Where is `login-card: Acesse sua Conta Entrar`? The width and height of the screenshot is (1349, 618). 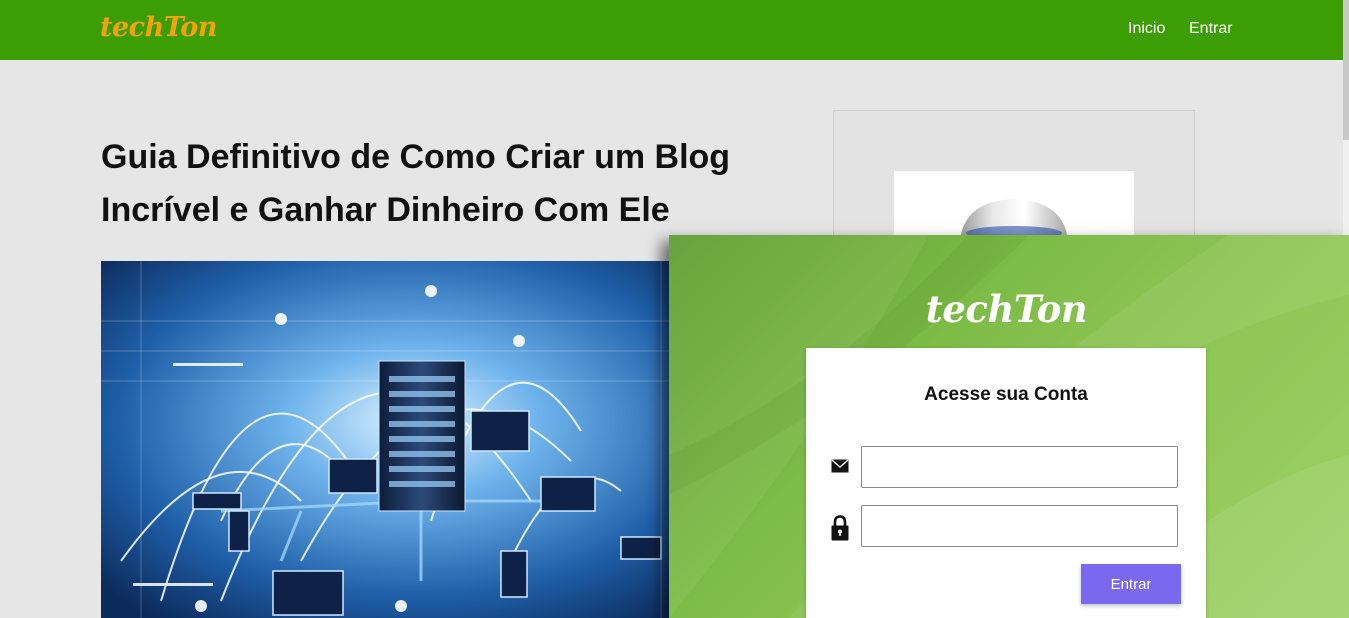
login-card: Acesse sua Conta Entrar is located at coordinates (1006, 483).